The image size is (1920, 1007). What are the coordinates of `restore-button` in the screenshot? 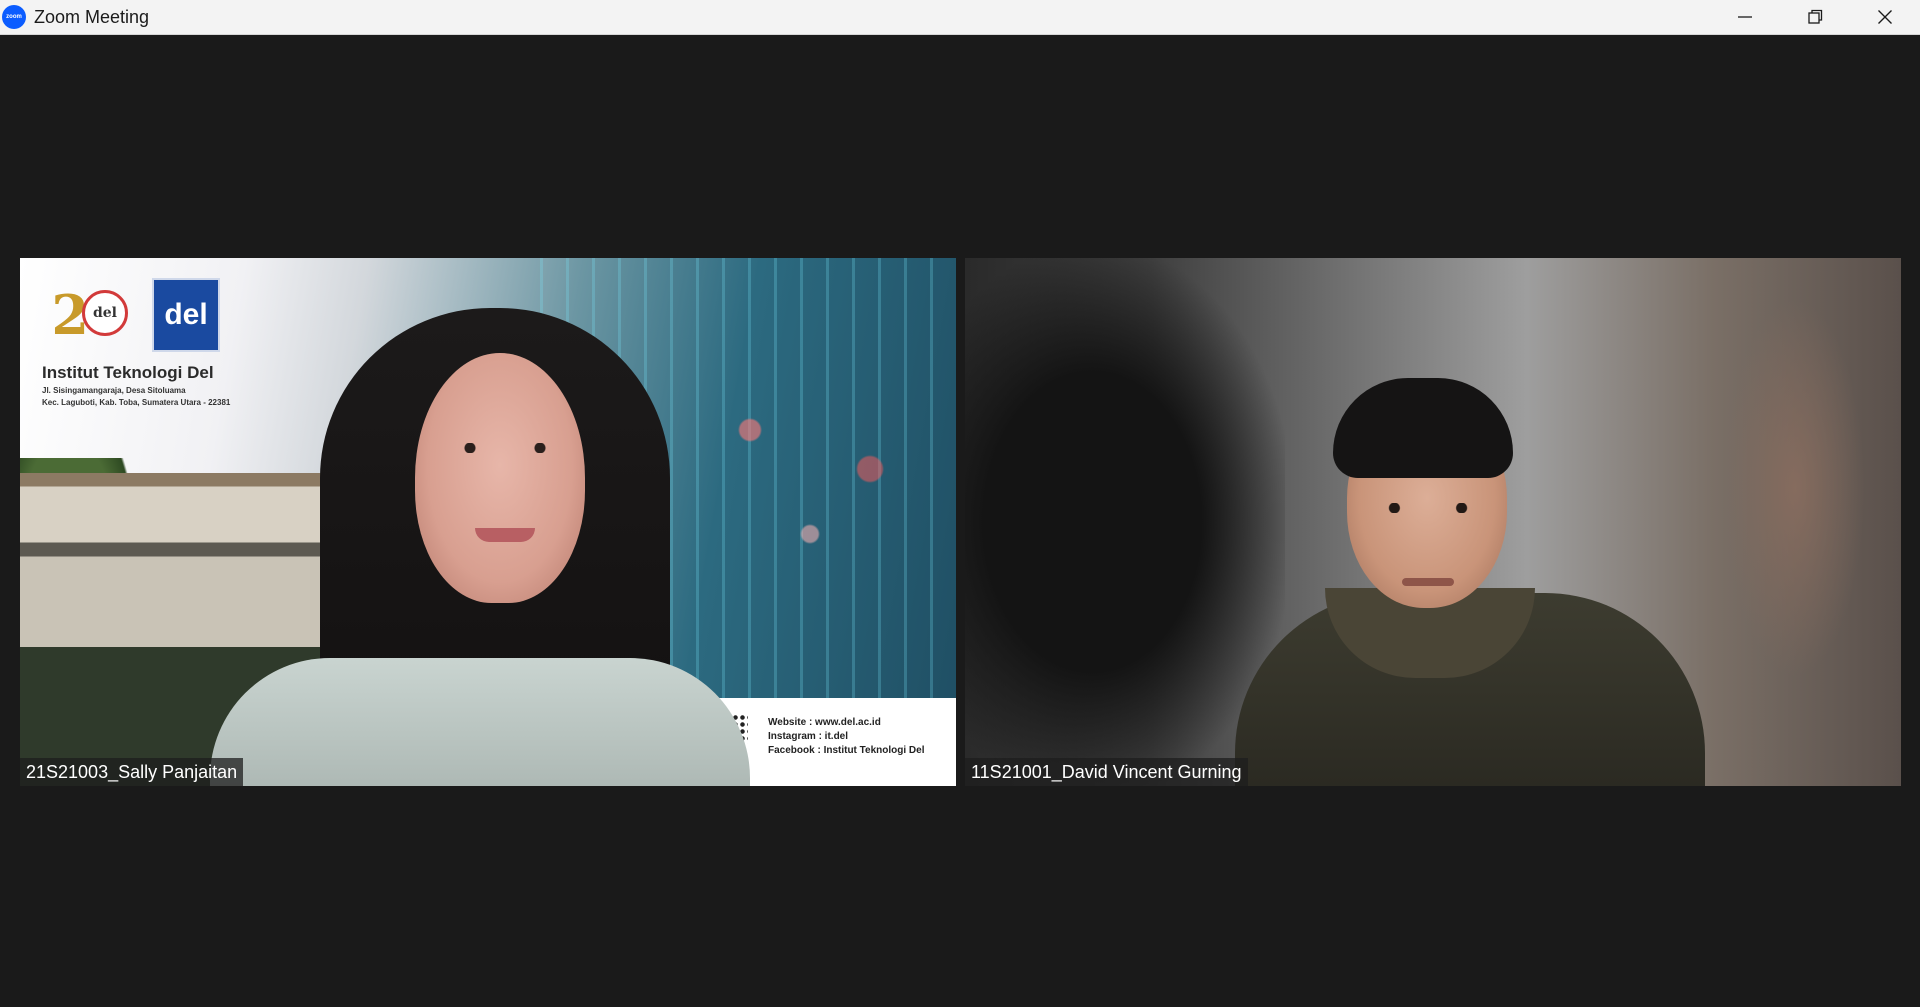 It's located at (1815, 17).